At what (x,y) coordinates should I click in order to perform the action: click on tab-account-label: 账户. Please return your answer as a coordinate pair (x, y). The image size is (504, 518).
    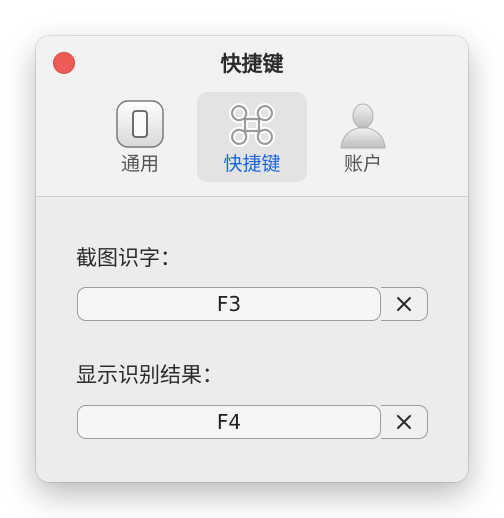
    Looking at the image, I should click on (362, 164).